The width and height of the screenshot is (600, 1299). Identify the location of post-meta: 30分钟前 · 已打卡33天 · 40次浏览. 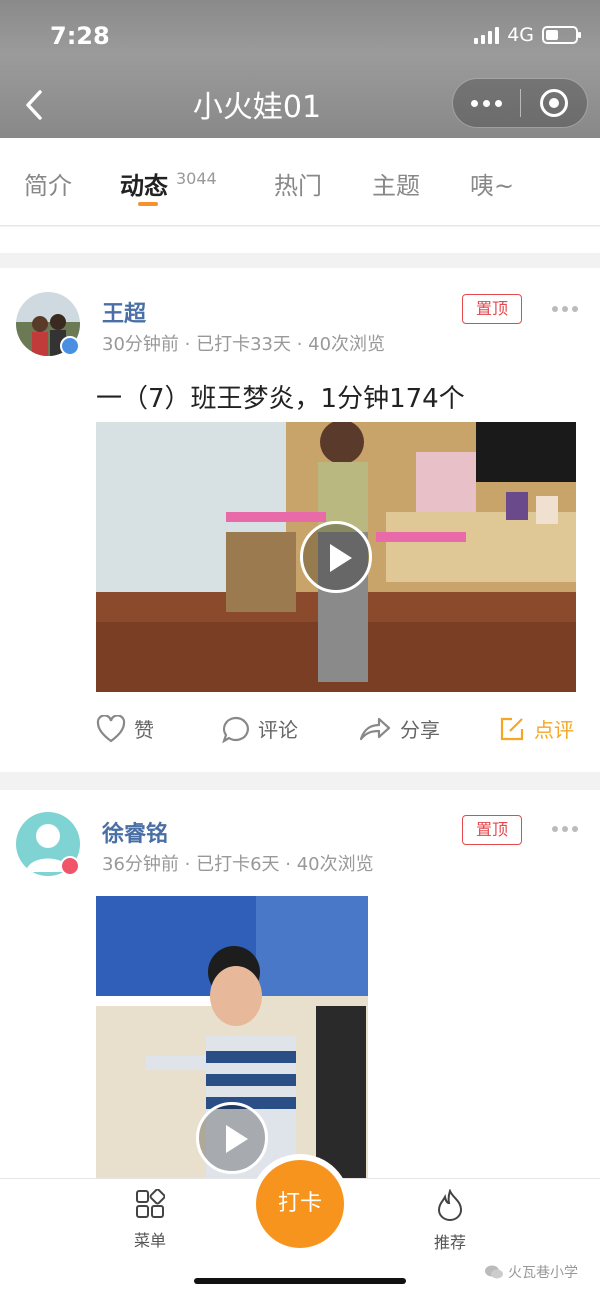
(244, 344).